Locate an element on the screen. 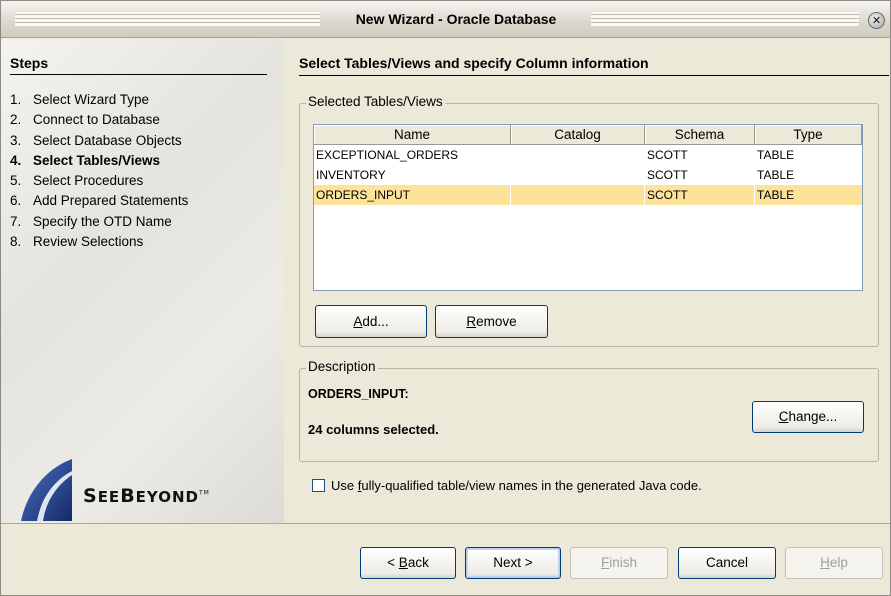  step-item: 8. Review Selections is located at coordinates (99, 244).